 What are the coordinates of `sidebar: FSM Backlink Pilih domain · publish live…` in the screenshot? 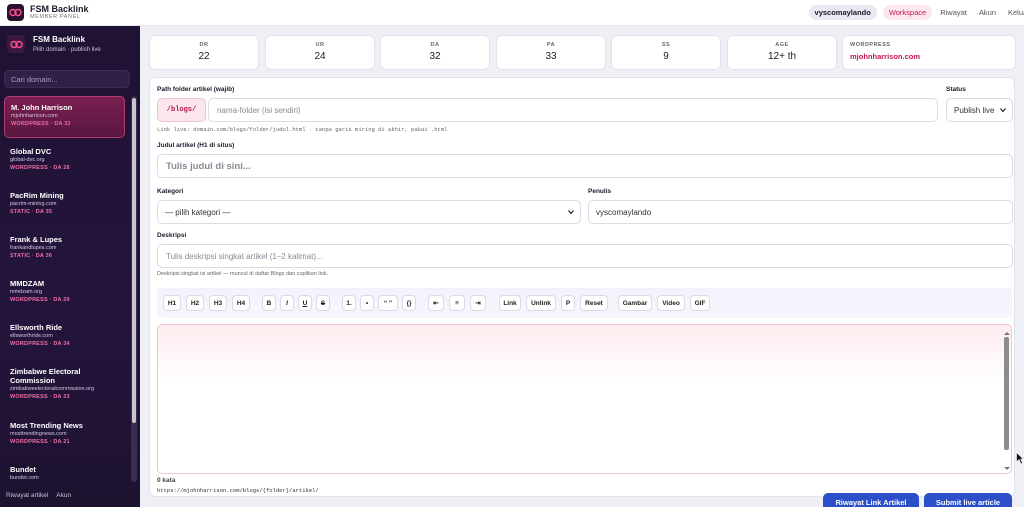 It's located at (70, 266).